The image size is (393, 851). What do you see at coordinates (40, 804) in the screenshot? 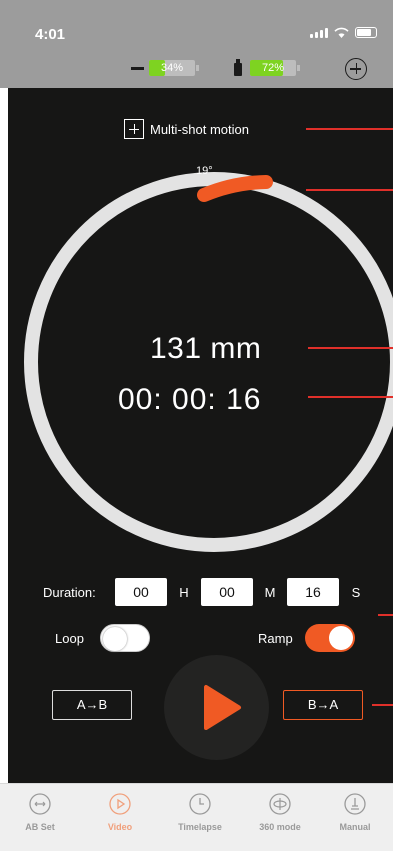
I see `ab-set-icon` at bounding box center [40, 804].